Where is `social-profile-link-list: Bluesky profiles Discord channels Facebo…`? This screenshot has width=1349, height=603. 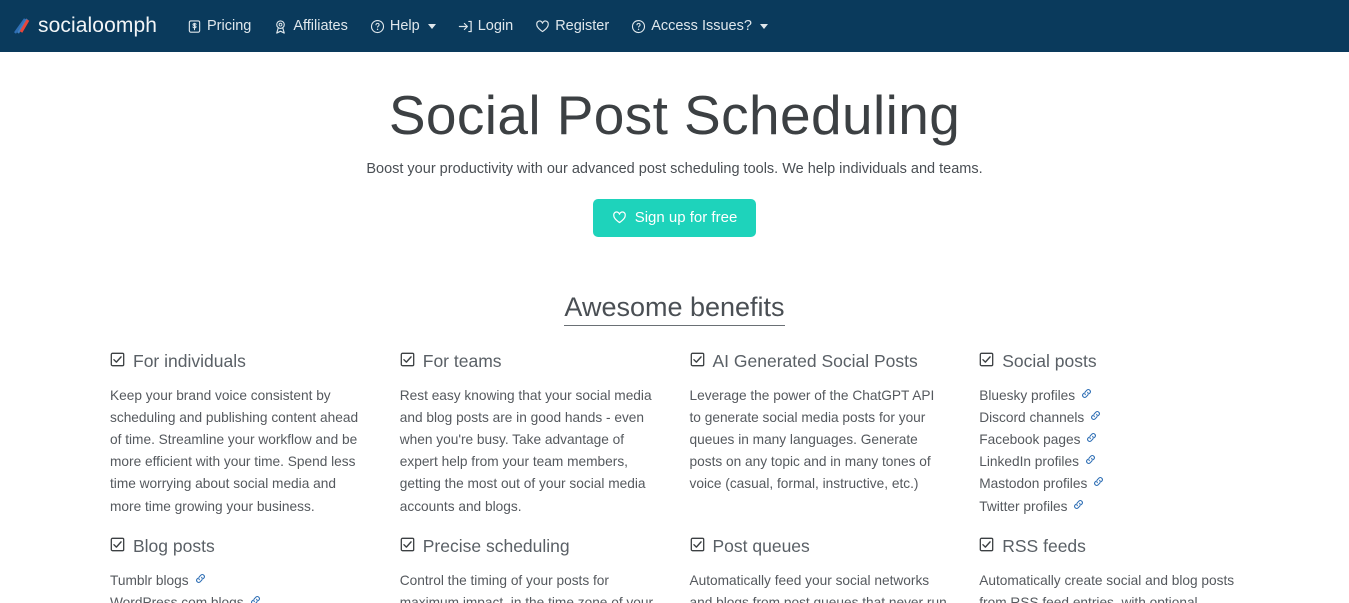
social-profile-link-list: Bluesky profiles Discord channels Facebo… is located at coordinates (1109, 451).